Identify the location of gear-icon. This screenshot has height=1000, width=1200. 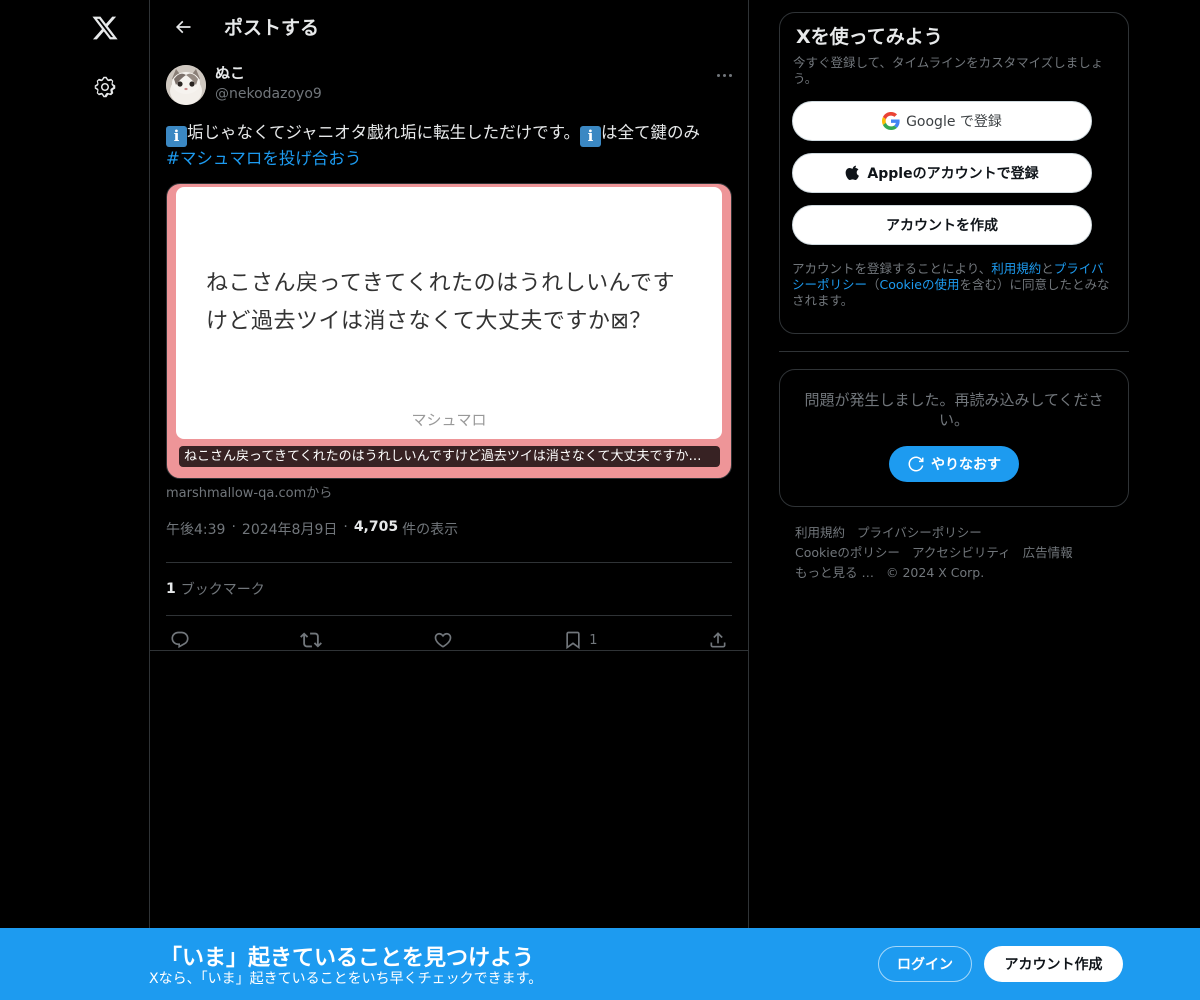
(105, 87).